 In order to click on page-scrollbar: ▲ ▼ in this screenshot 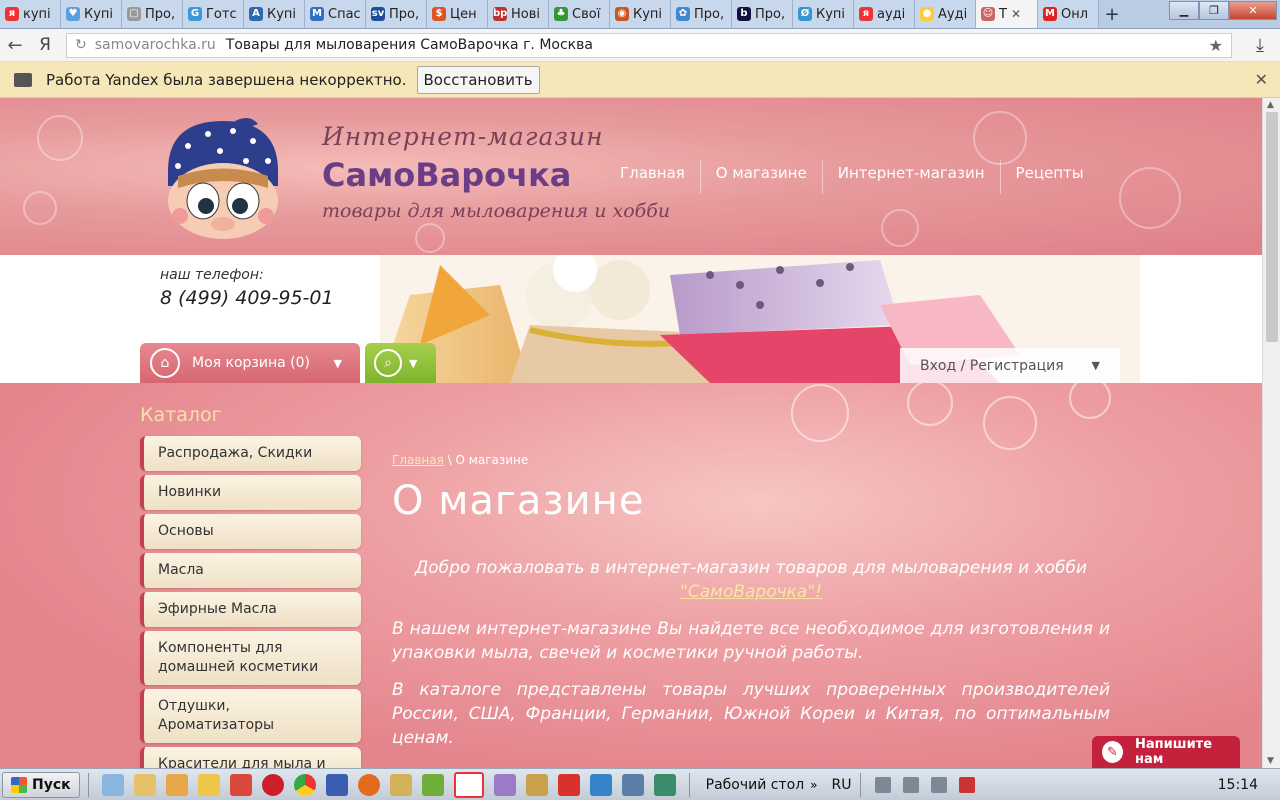, I will do `click(1271, 433)`.